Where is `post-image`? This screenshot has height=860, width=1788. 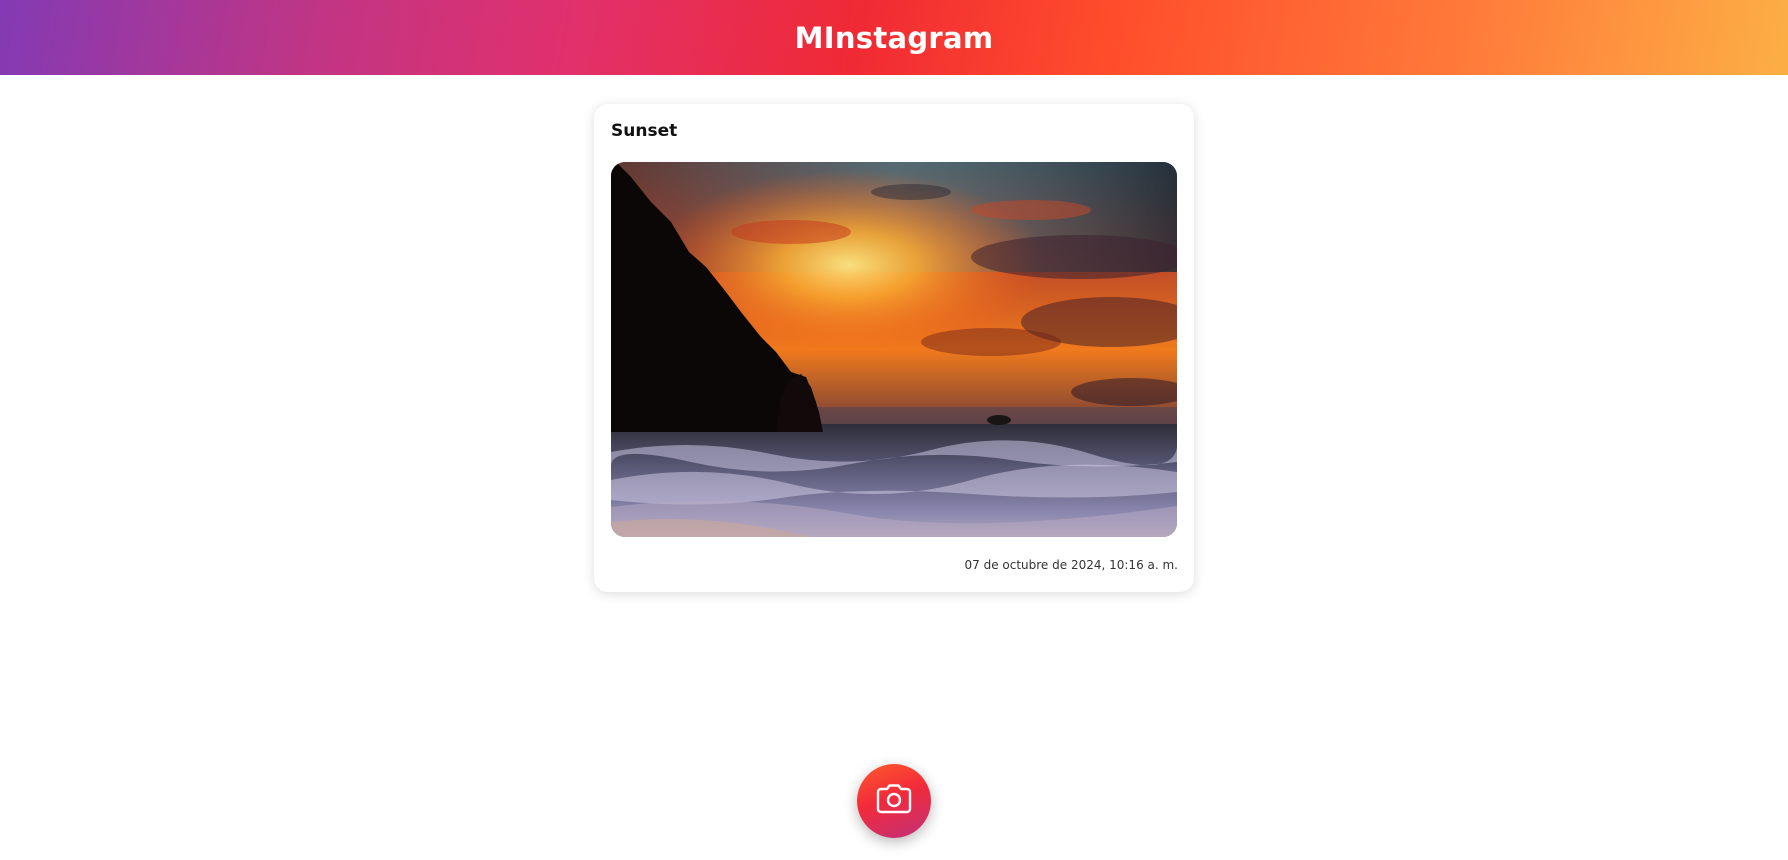 post-image is located at coordinates (894, 349).